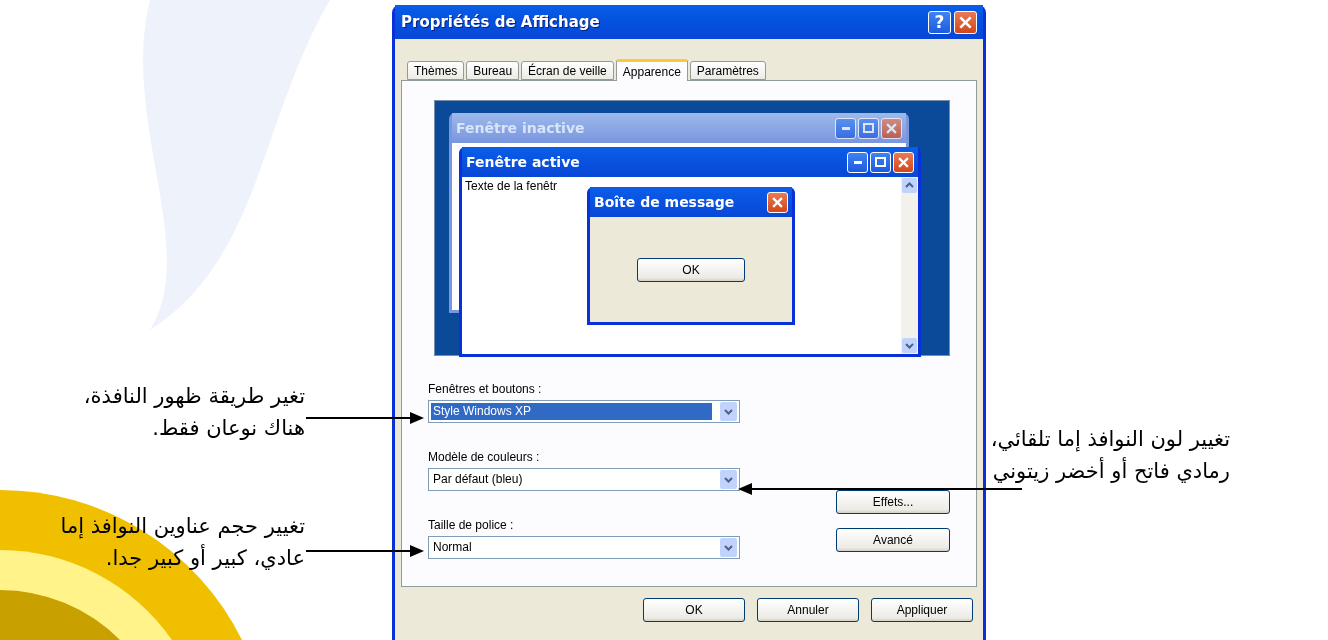  I want to click on dropdown-field: Par défaut (bleu), so click(584, 479).